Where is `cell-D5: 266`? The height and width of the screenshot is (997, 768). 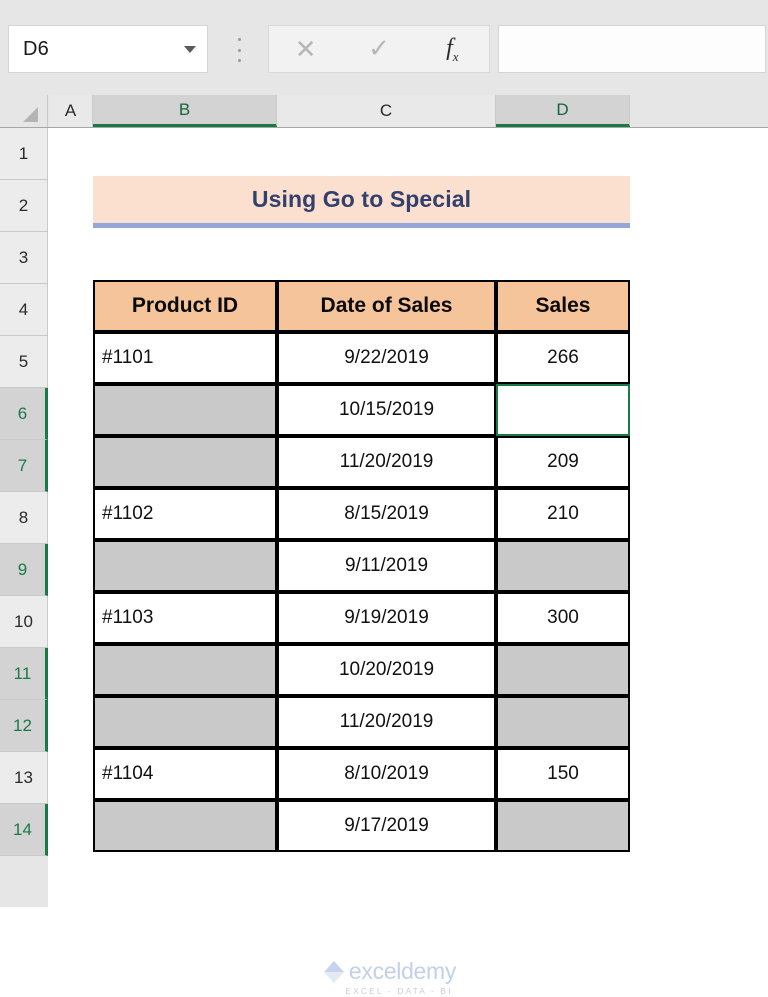 cell-D5: 266 is located at coordinates (563, 358).